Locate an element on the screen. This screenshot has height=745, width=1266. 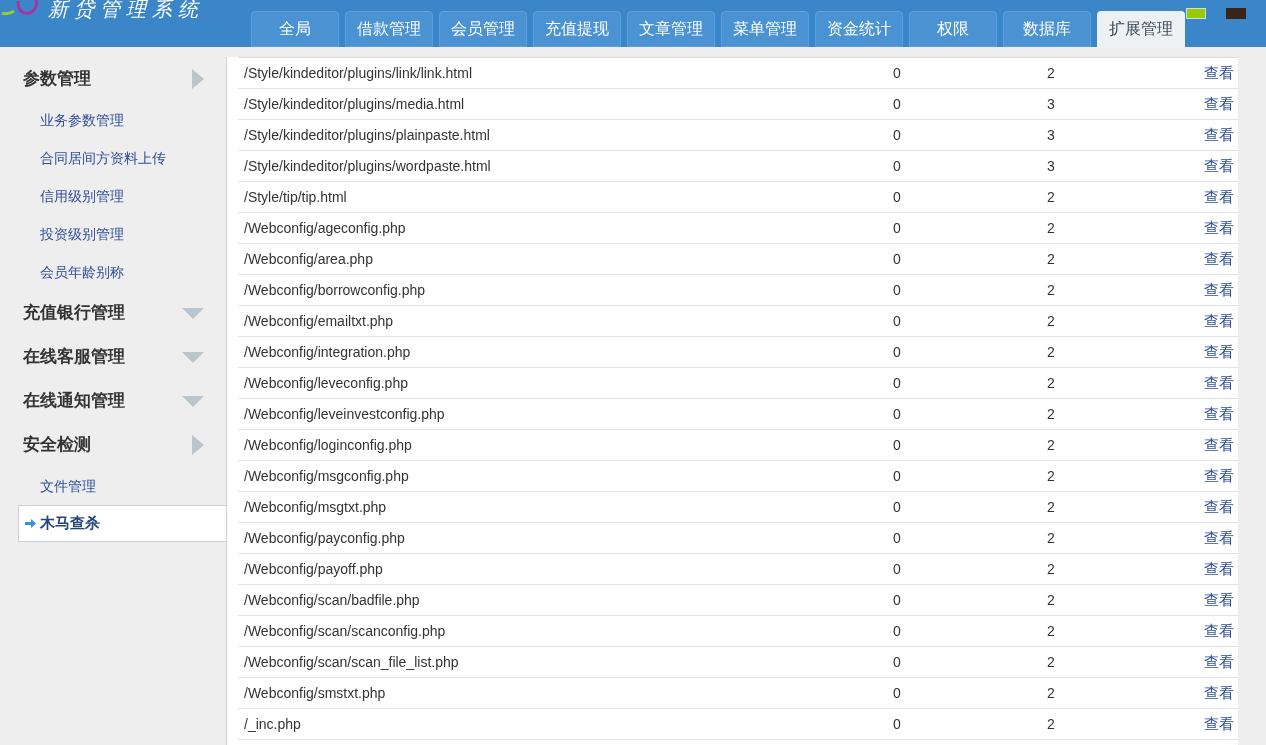
arrow-right-icon is located at coordinates (30, 523).